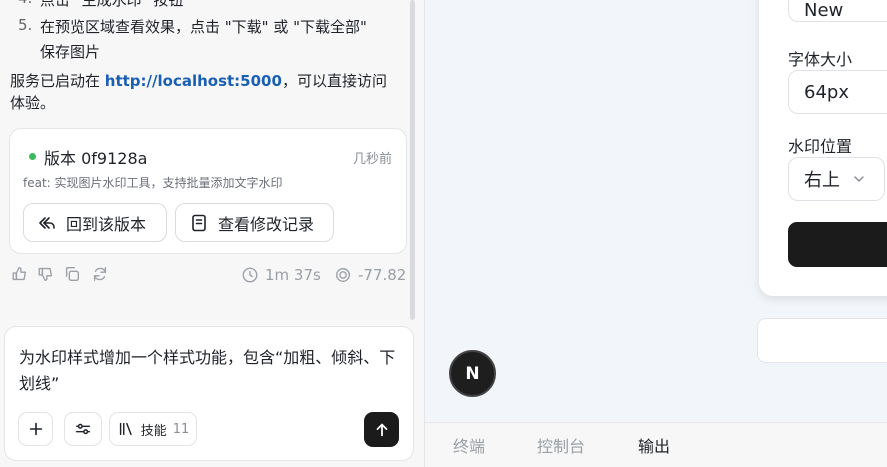 The height and width of the screenshot is (467, 887). I want to click on generate-button, so click(837, 244).